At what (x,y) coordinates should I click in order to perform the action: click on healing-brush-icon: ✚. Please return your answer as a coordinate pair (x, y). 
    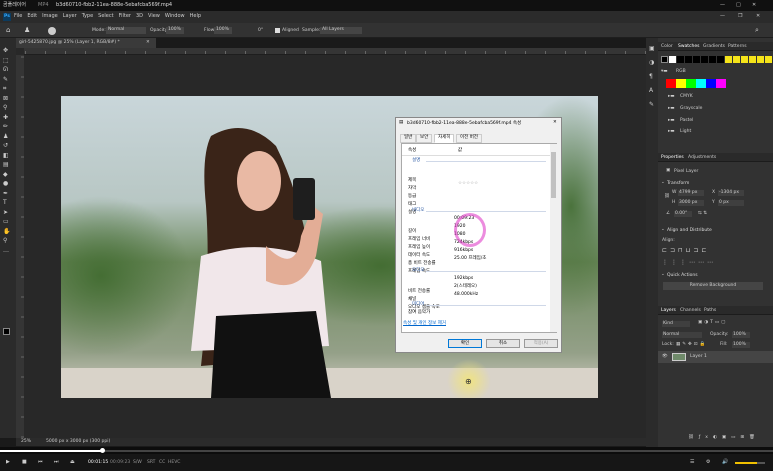
    Looking at the image, I should click on (8, 117).